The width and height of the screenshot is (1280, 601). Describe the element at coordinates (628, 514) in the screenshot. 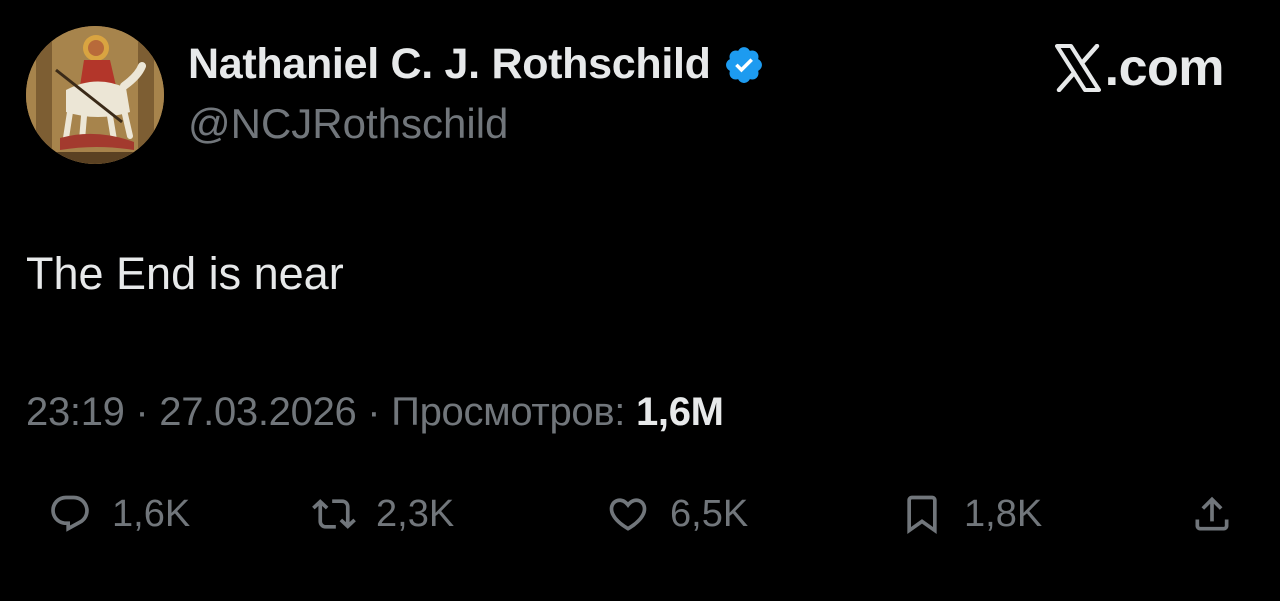

I see `heart-icon` at that location.